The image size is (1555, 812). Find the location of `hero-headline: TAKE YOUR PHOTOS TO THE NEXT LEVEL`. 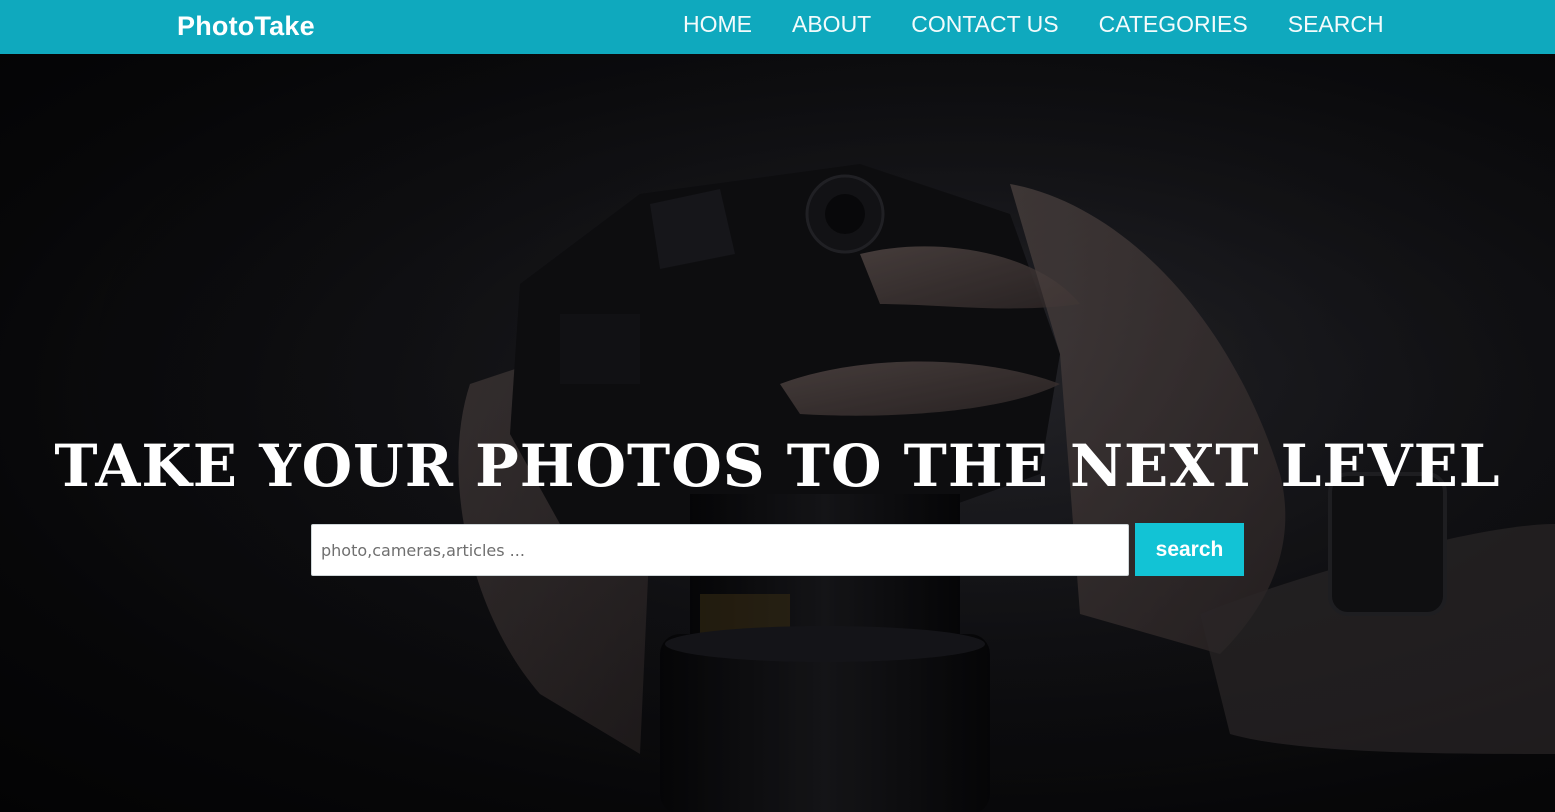

hero-headline: TAKE YOUR PHOTOS TO THE NEXT LEVEL is located at coordinates (777, 466).